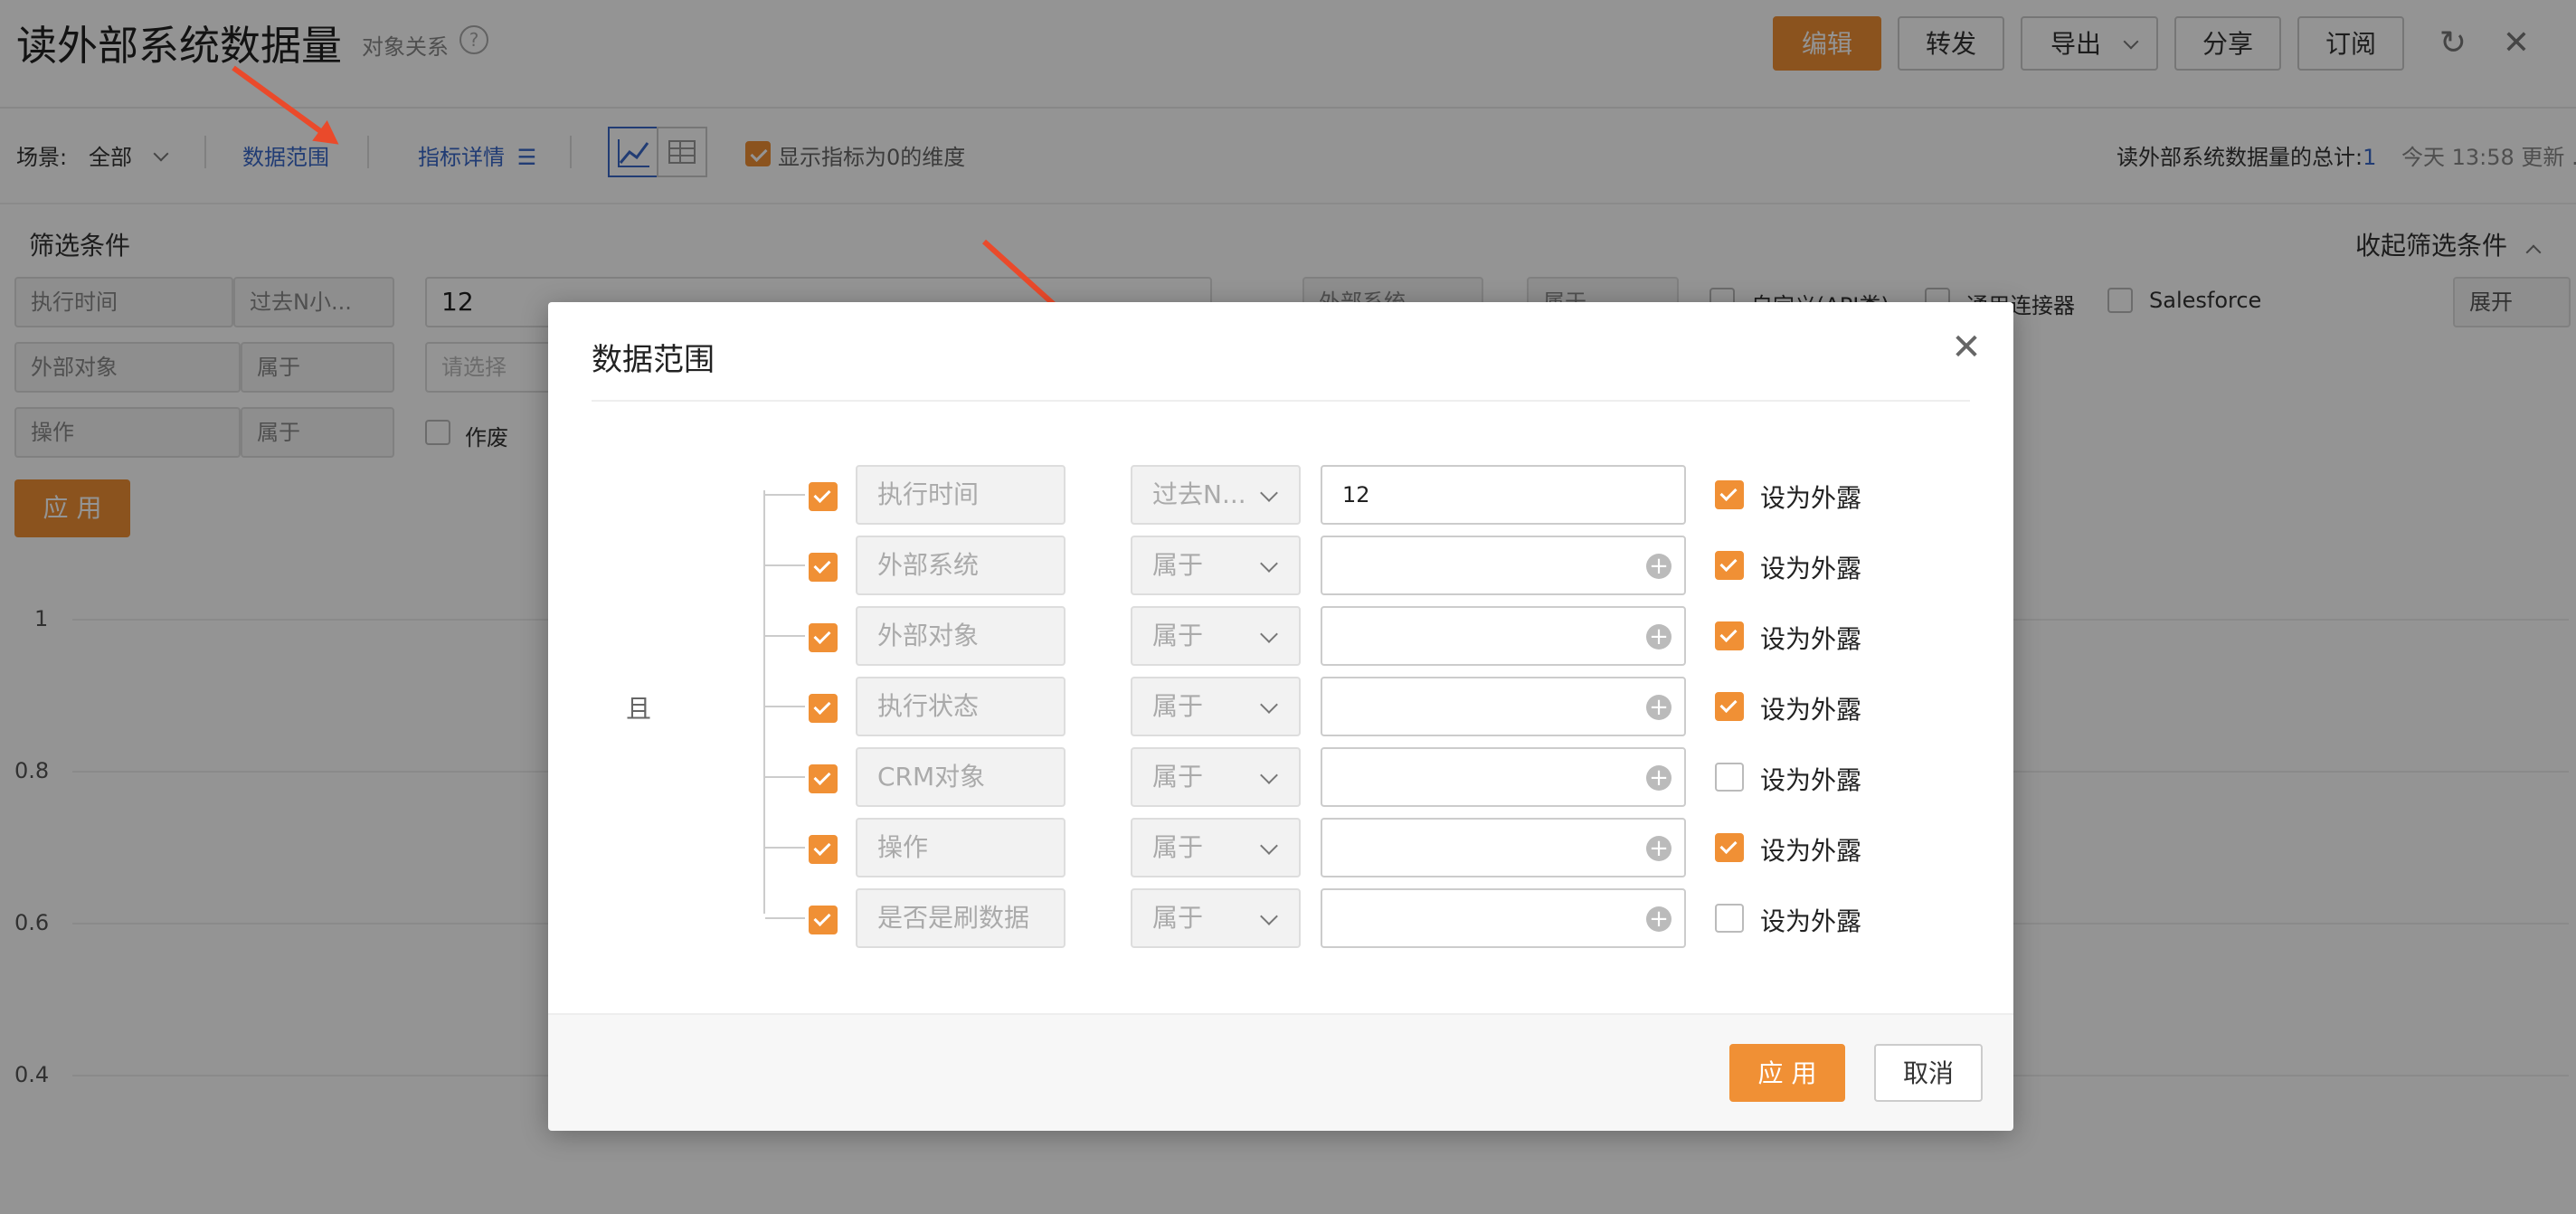 This screenshot has width=2576, height=1214. Describe the element at coordinates (1281, 401) in the screenshot. I see `divider` at that location.